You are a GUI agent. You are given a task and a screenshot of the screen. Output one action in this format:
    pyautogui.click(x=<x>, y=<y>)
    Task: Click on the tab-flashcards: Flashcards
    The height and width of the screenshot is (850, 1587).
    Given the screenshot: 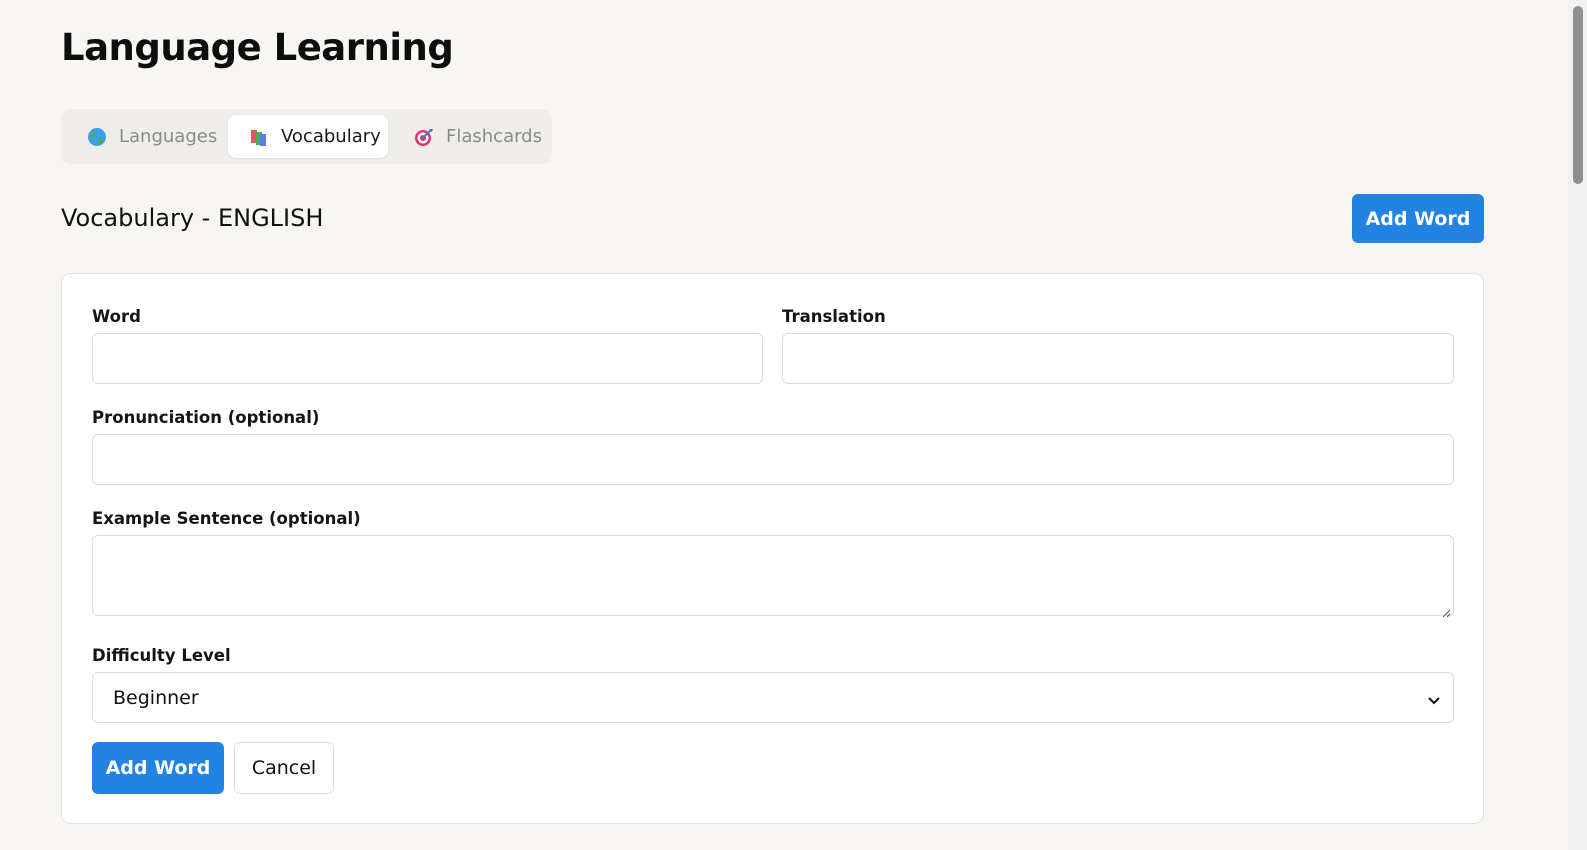 What is the action you would take?
    pyautogui.click(x=479, y=136)
    